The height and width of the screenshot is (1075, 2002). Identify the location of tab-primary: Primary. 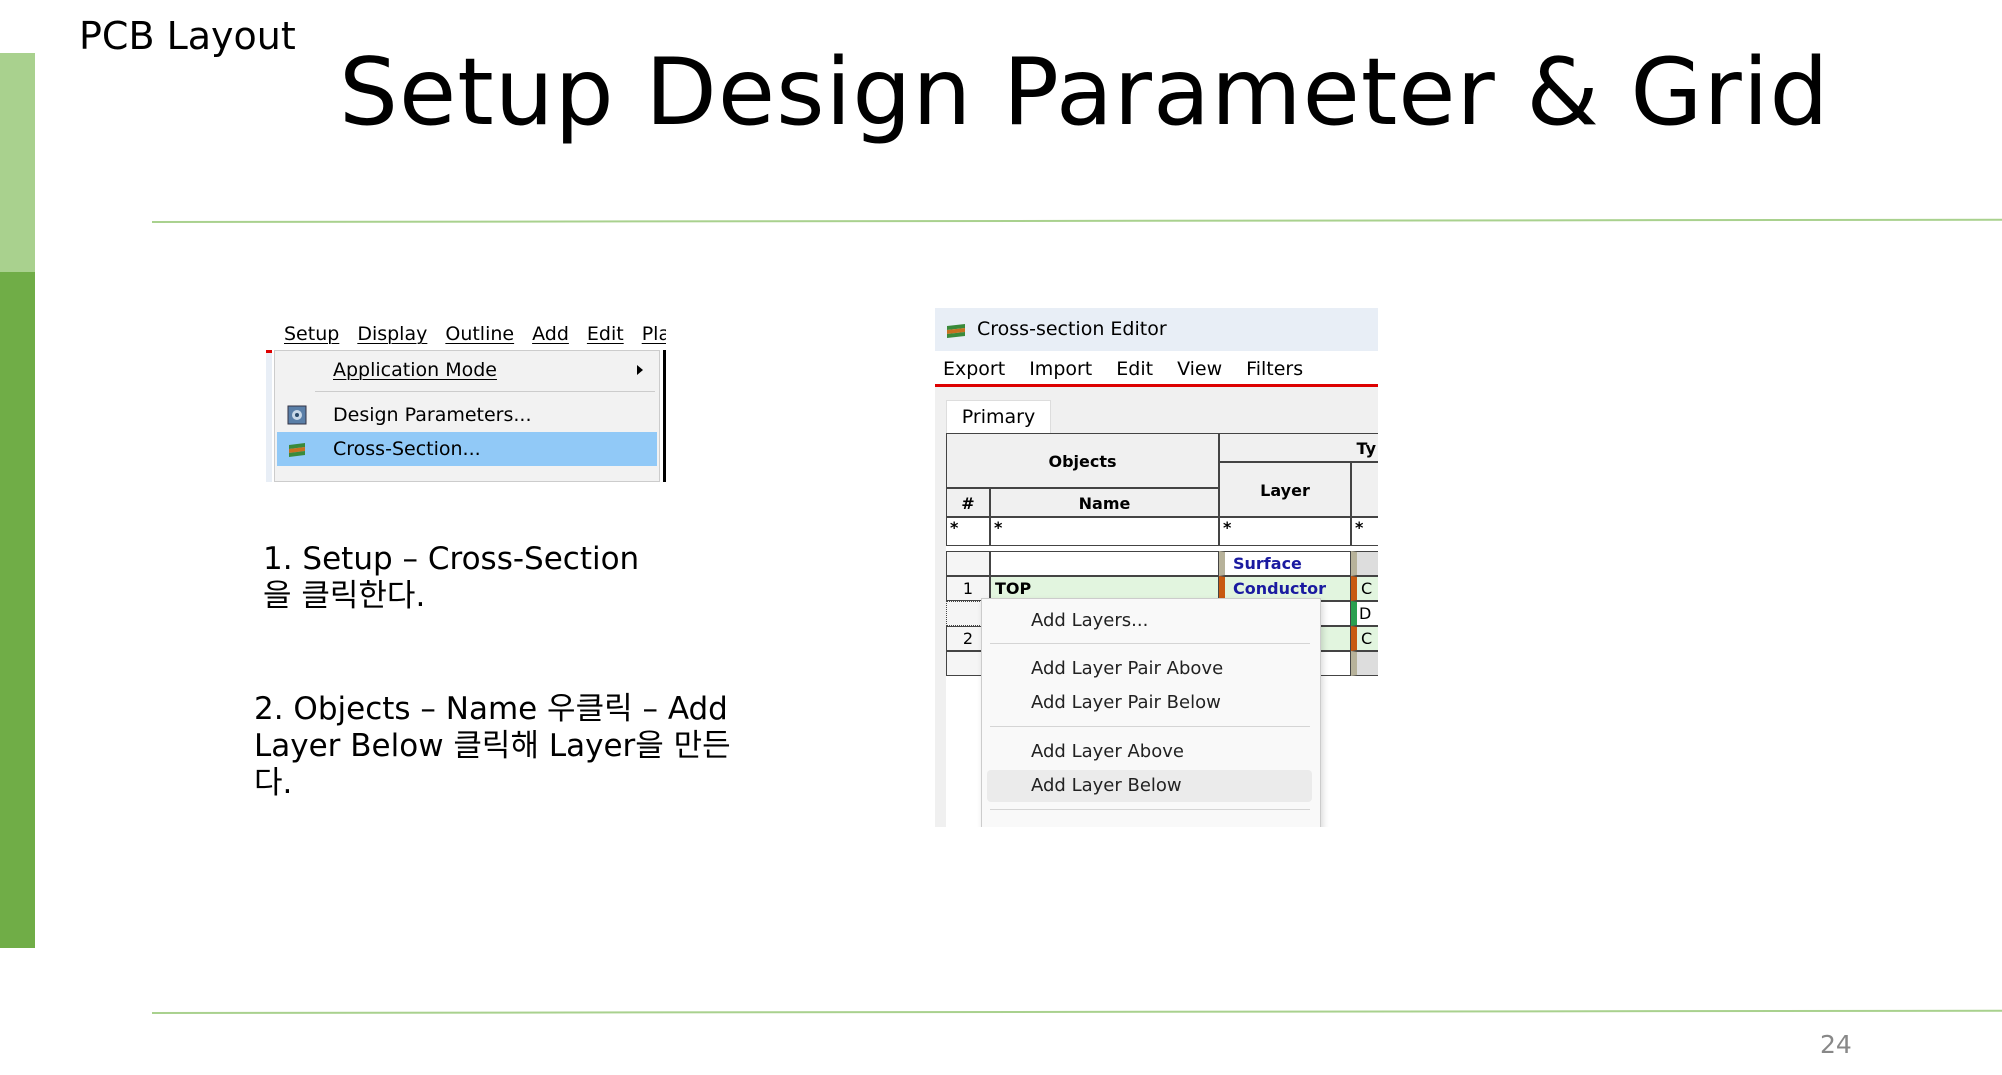
(998, 416).